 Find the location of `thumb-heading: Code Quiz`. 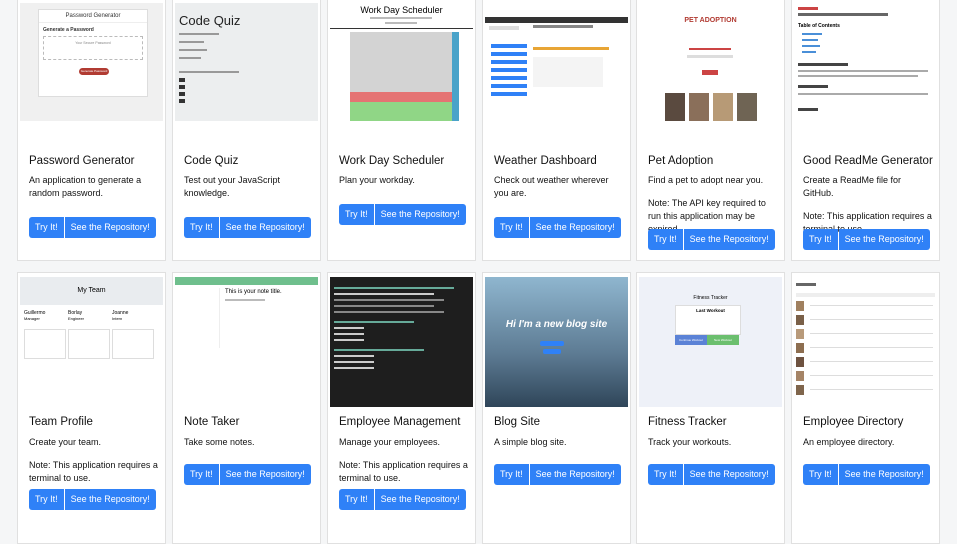

thumb-heading: Code Quiz is located at coordinates (210, 20).